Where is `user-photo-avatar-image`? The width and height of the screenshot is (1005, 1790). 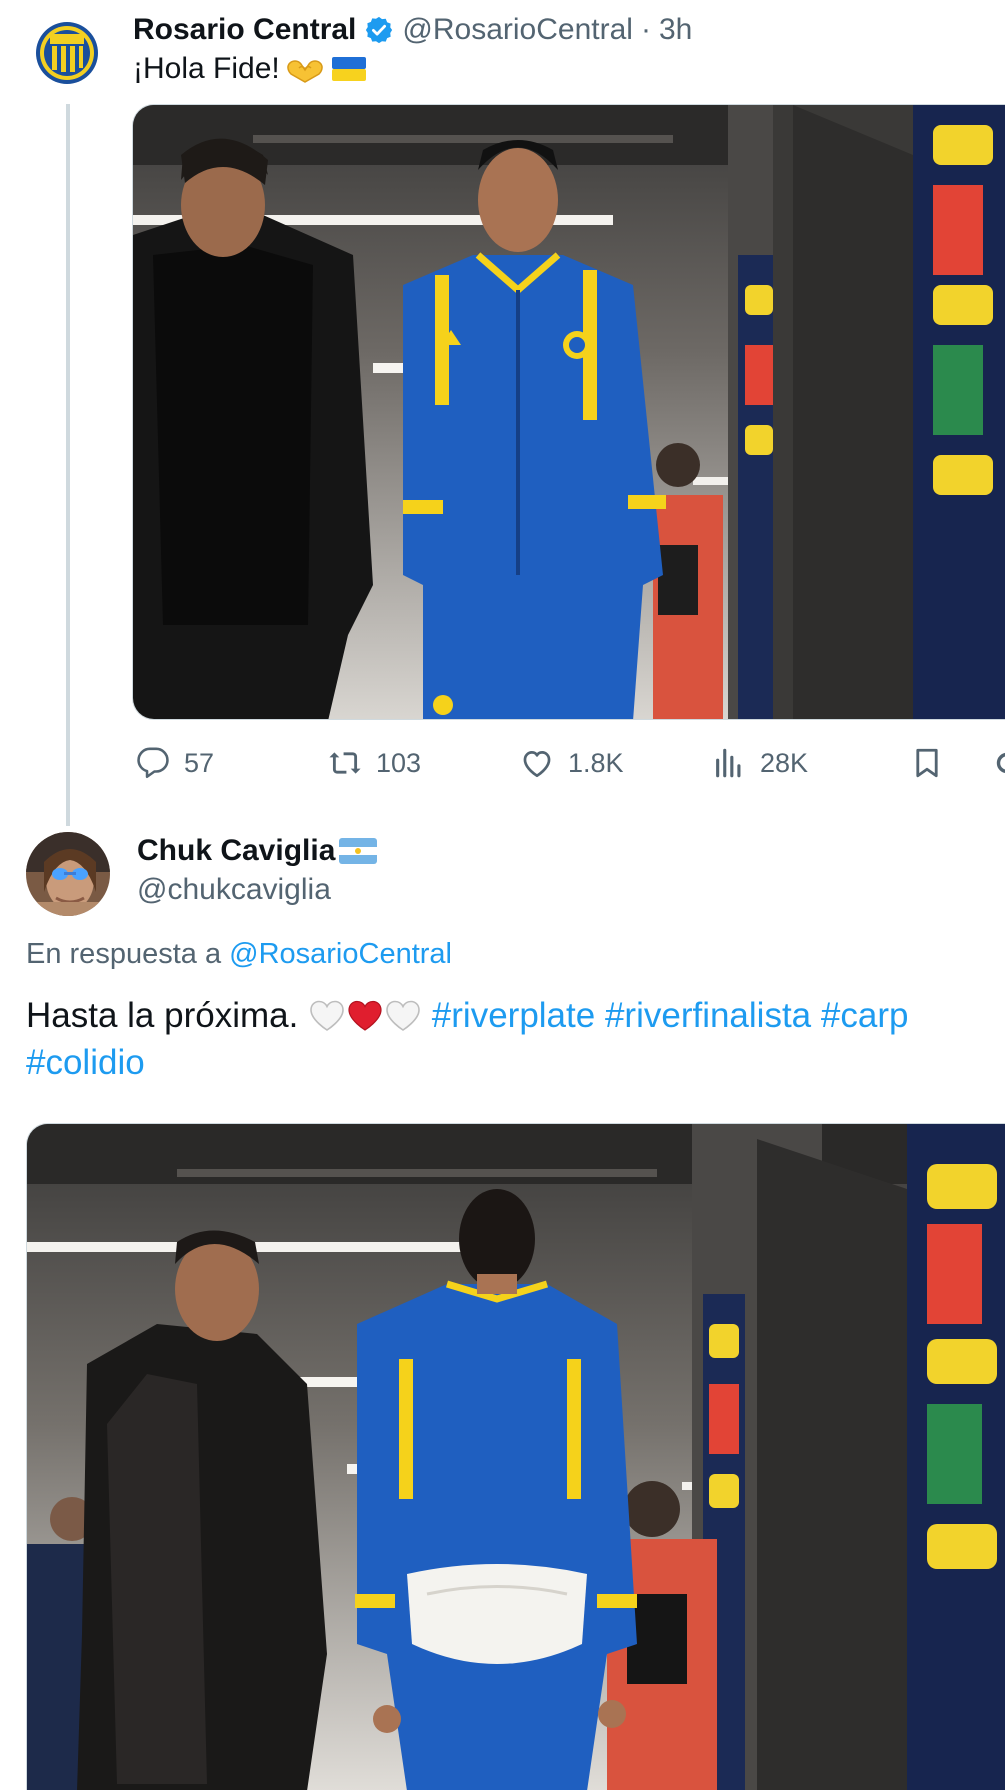
user-photo-avatar-image is located at coordinates (68, 874).